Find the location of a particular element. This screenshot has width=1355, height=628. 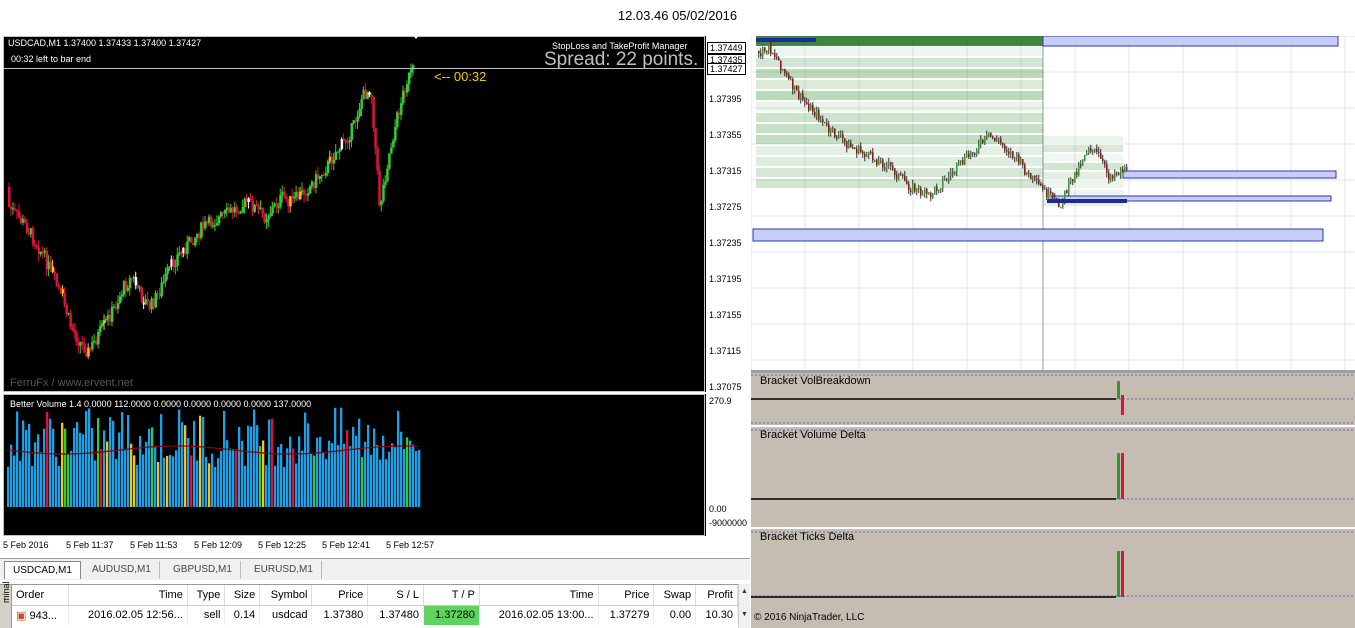

tab-audusd: AUDUSD,M1 is located at coordinates (122, 570).